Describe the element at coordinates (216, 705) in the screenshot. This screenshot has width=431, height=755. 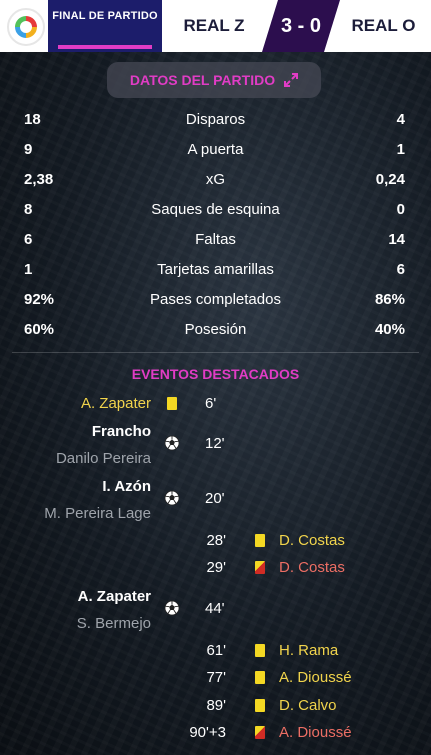
I see `event-minute: 89'` at that location.